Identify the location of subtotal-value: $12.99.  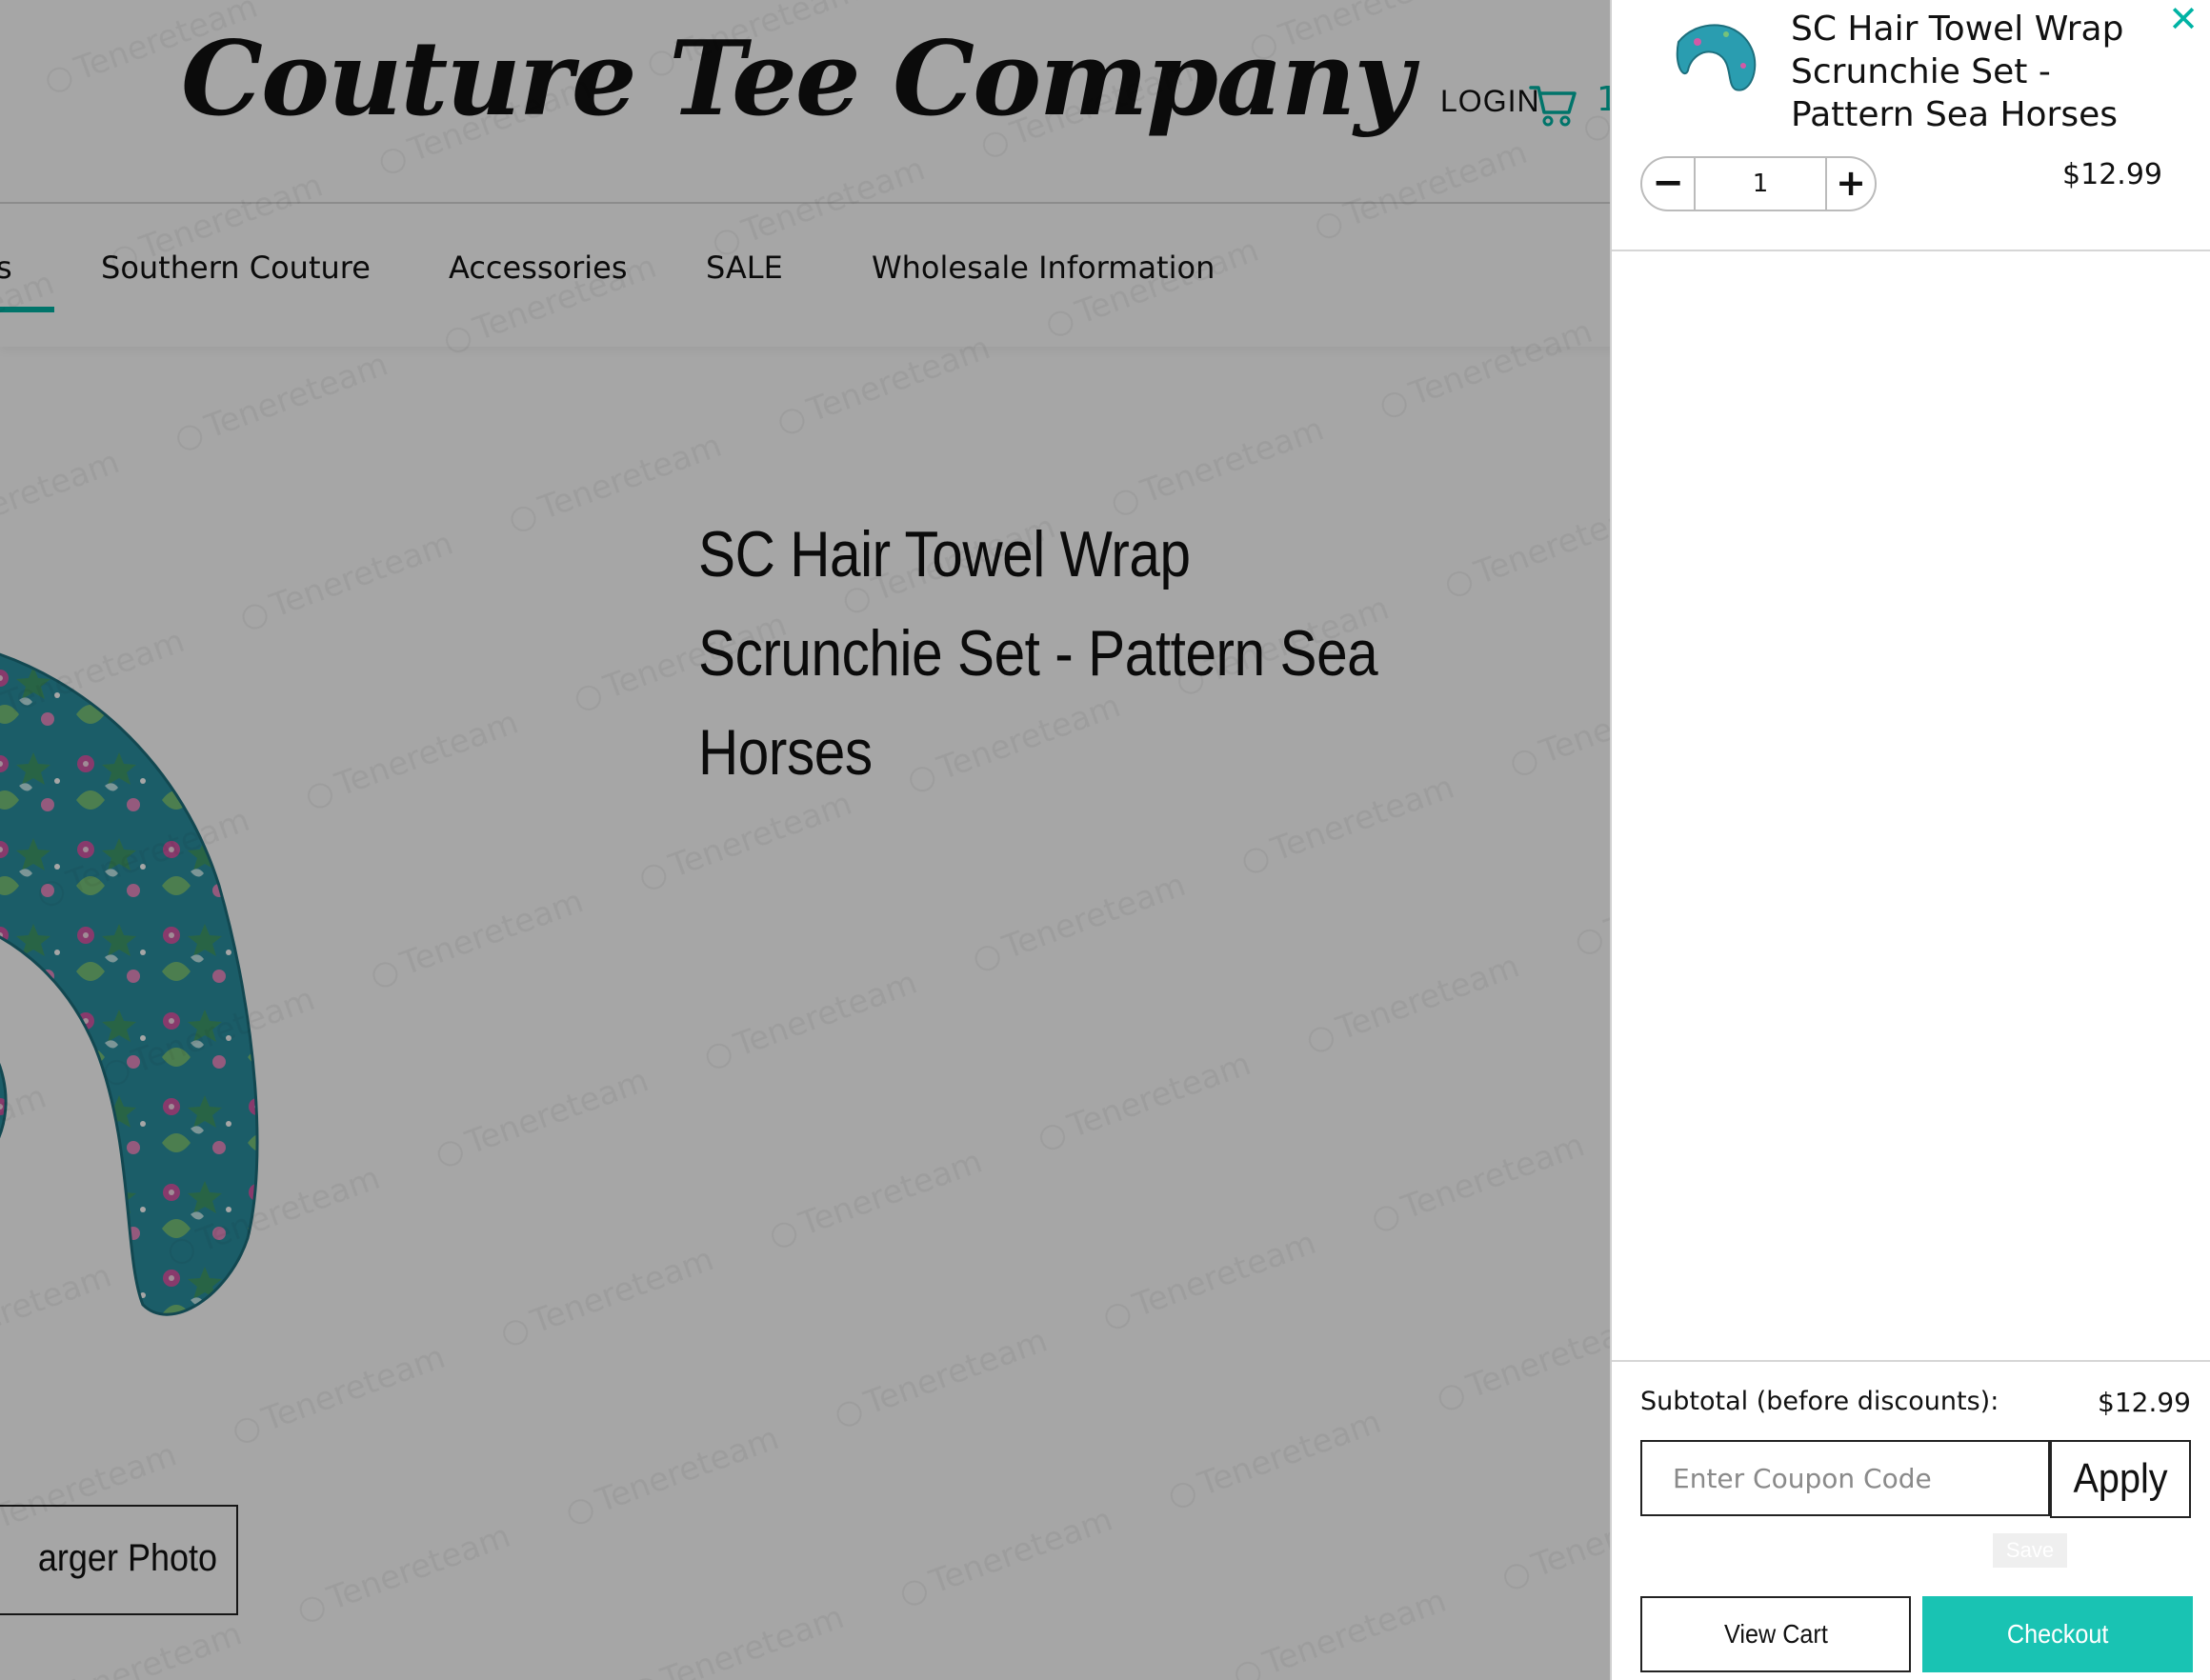
(2144, 1402).